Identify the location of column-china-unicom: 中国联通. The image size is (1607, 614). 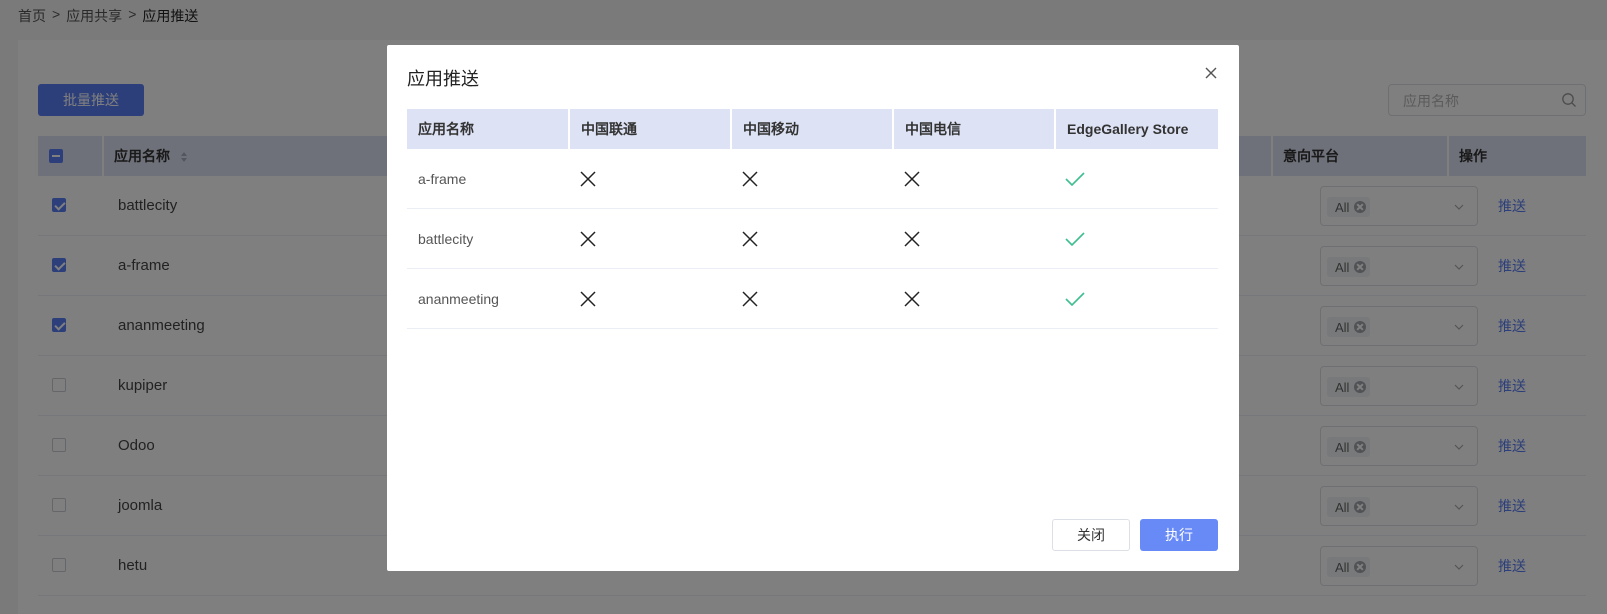
(609, 129).